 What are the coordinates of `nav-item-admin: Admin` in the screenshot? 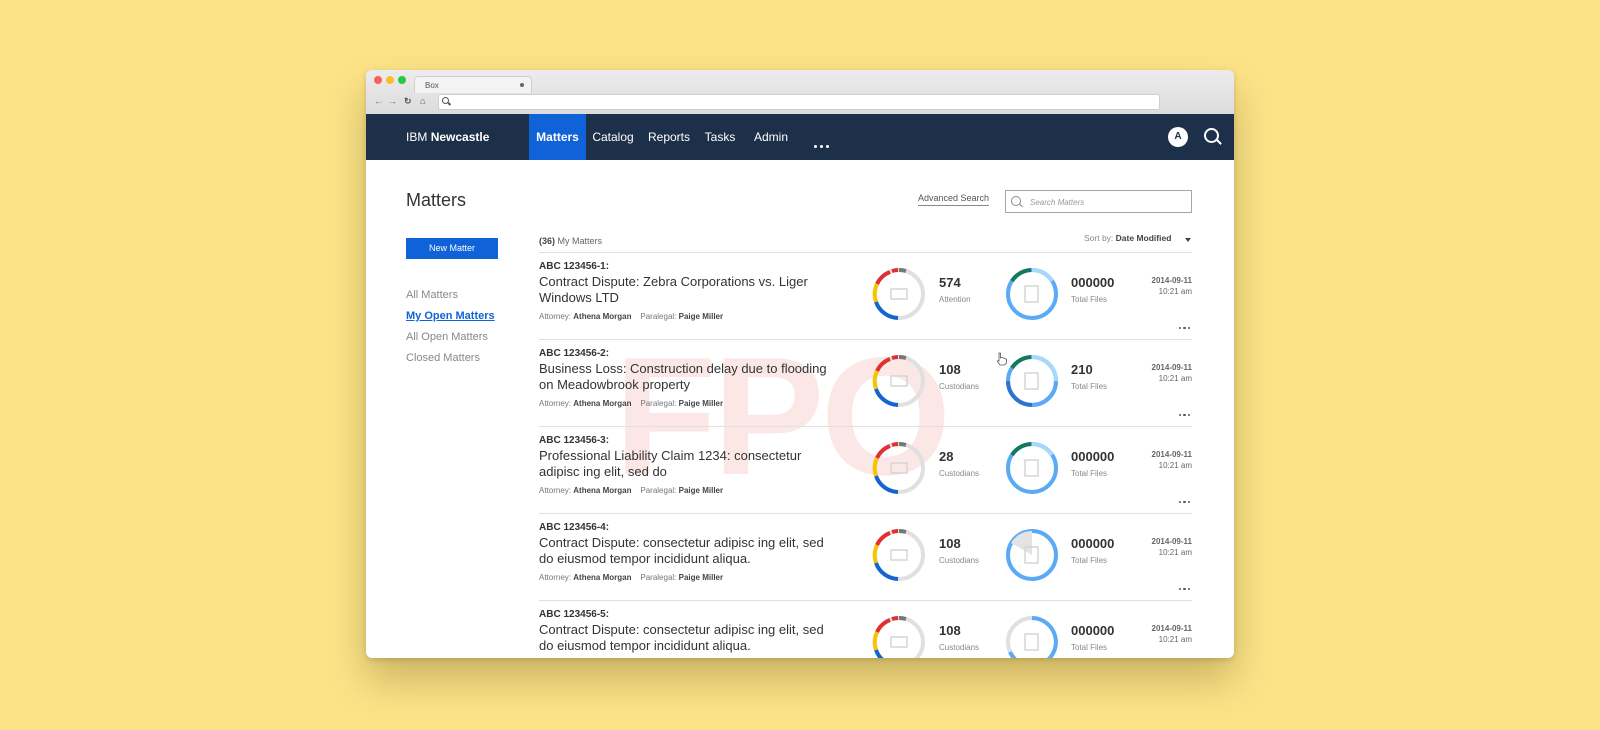 It's located at (771, 137).